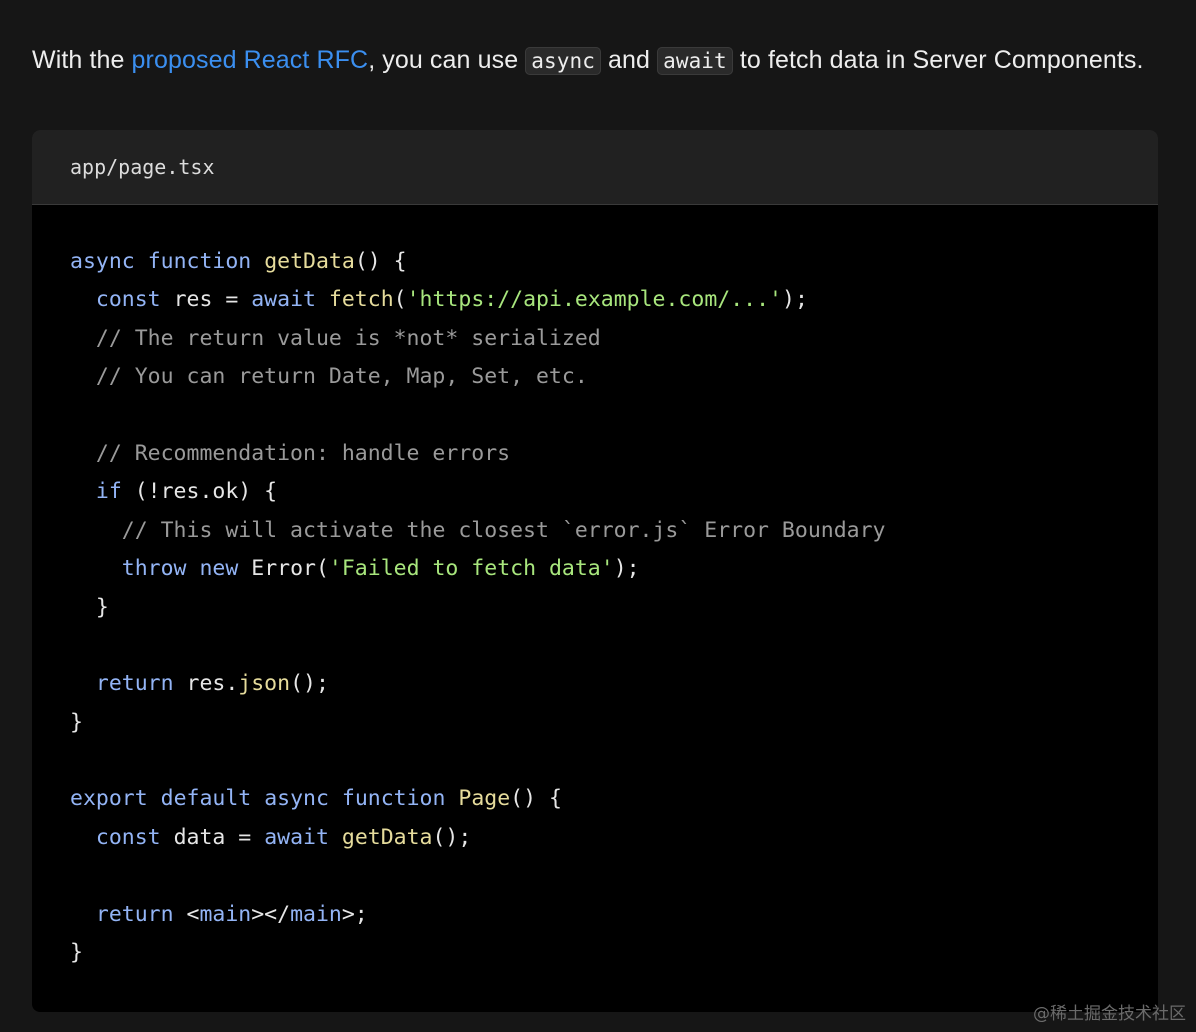  Describe the element at coordinates (477, 684) in the screenshot. I see `code-line: return res.json();` at that location.